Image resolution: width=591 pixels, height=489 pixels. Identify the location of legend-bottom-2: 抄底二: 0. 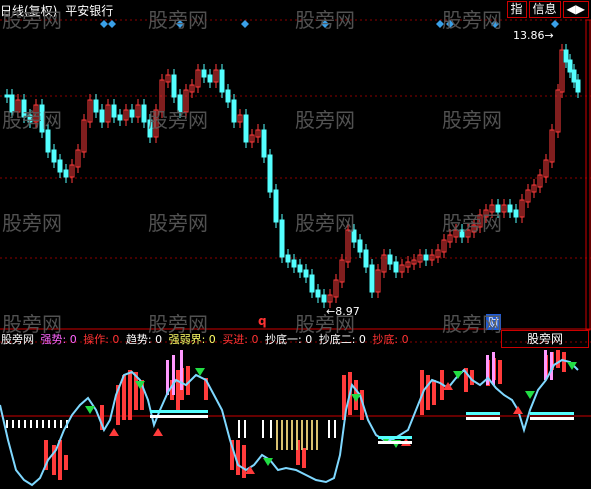
(342, 339).